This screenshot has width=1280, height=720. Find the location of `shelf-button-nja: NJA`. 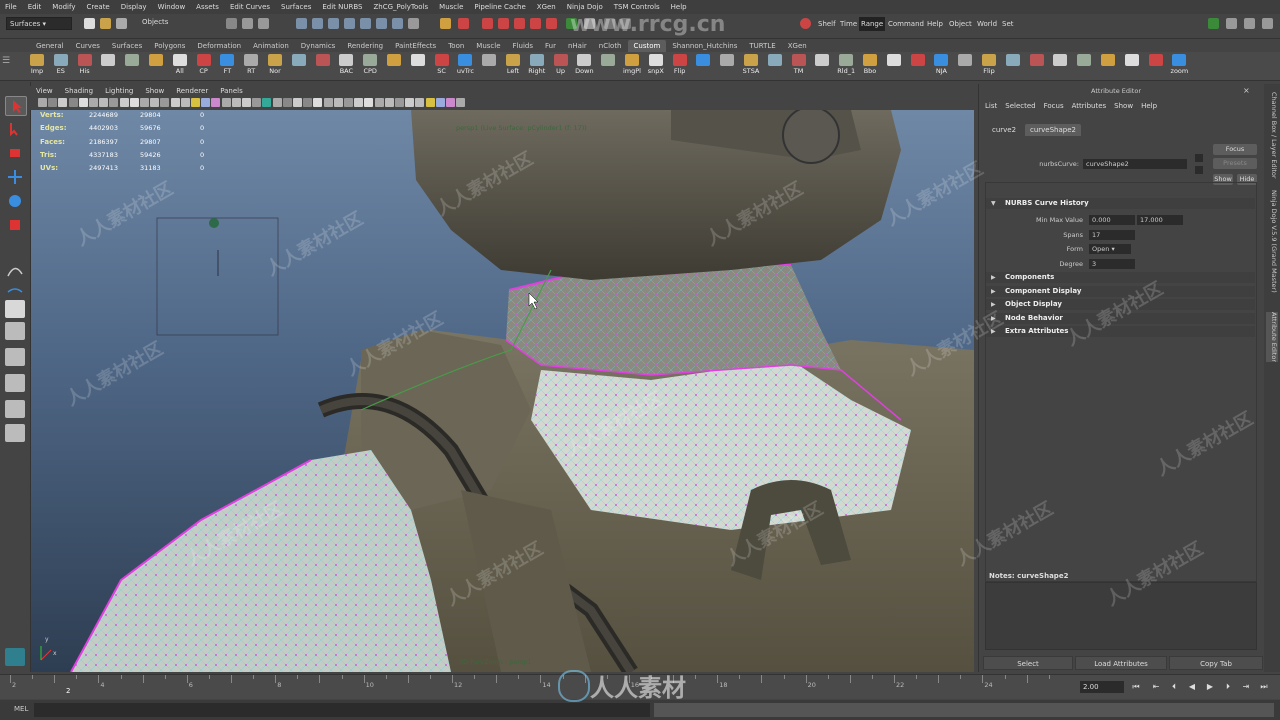

shelf-button-nja: NJA is located at coordinates (941, 66).